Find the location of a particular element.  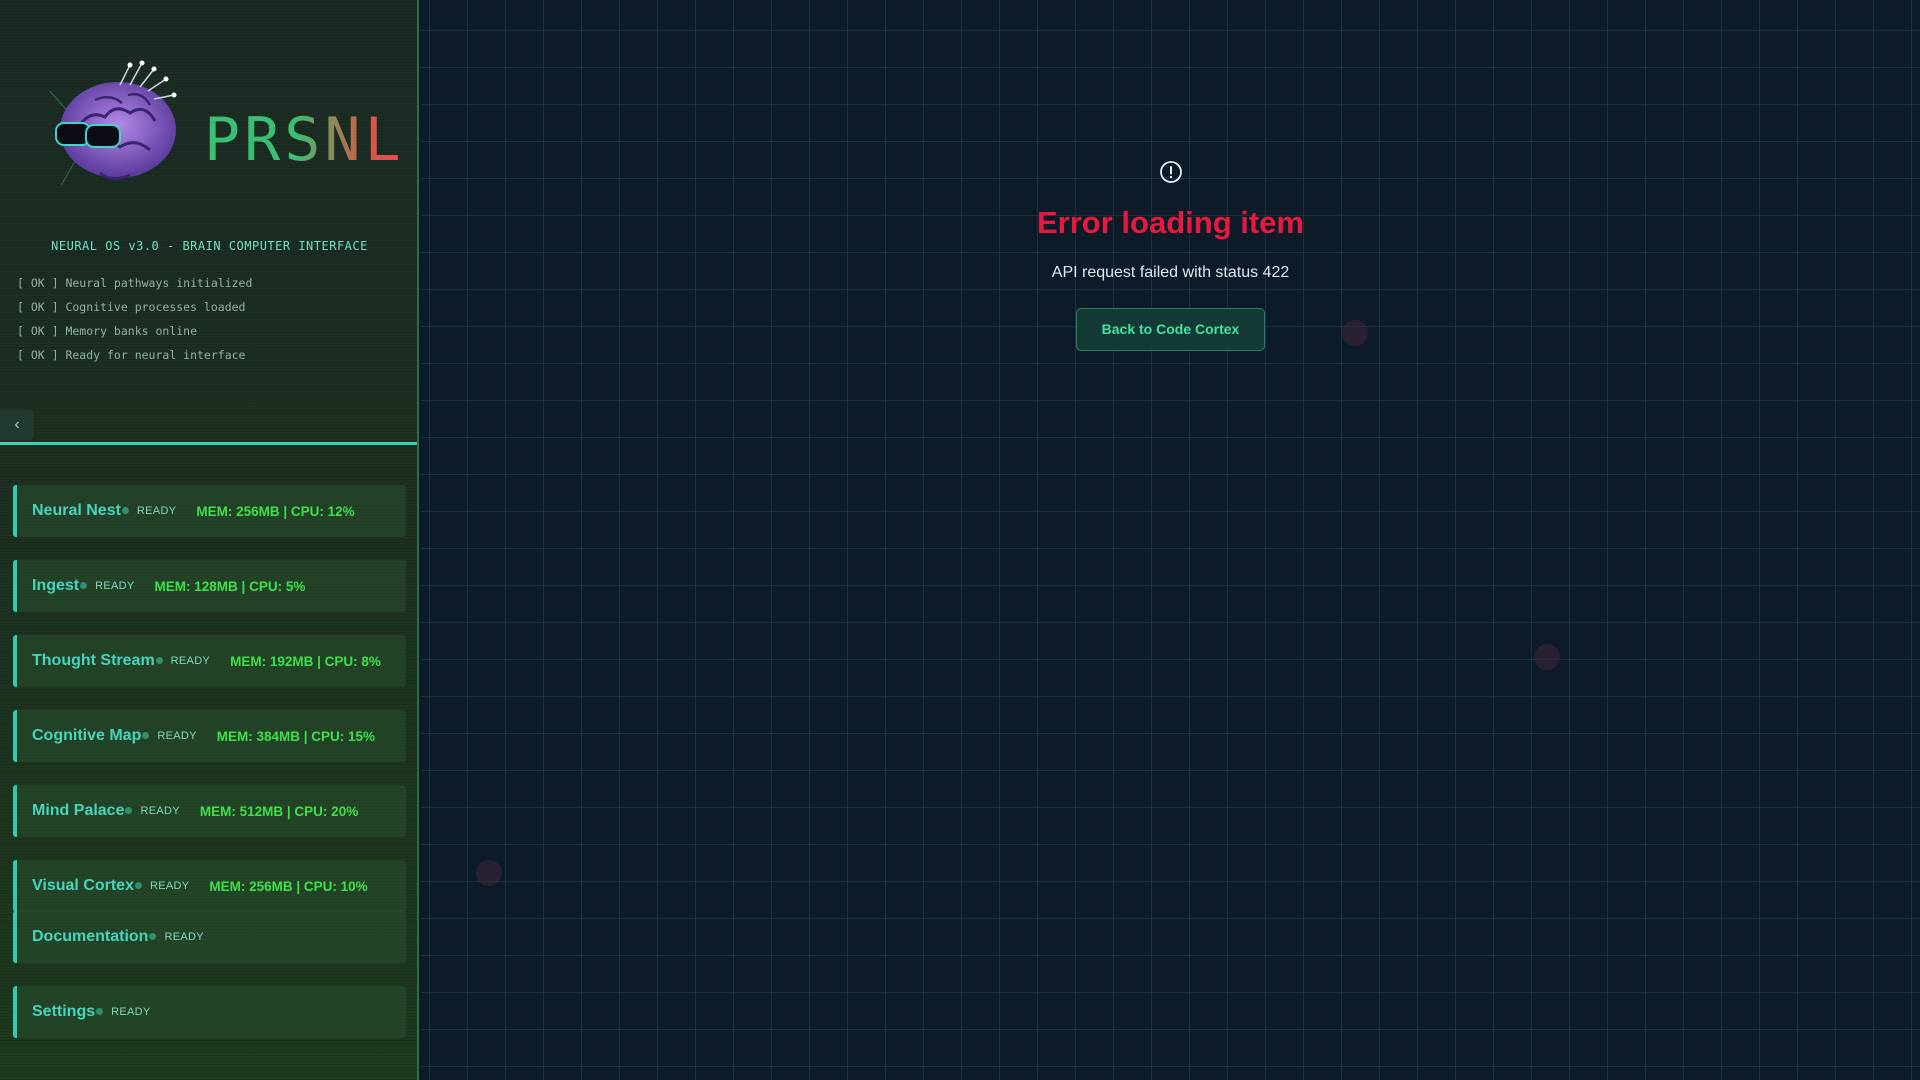

logo-text: PRSNL is located at coordinates (304, 140).